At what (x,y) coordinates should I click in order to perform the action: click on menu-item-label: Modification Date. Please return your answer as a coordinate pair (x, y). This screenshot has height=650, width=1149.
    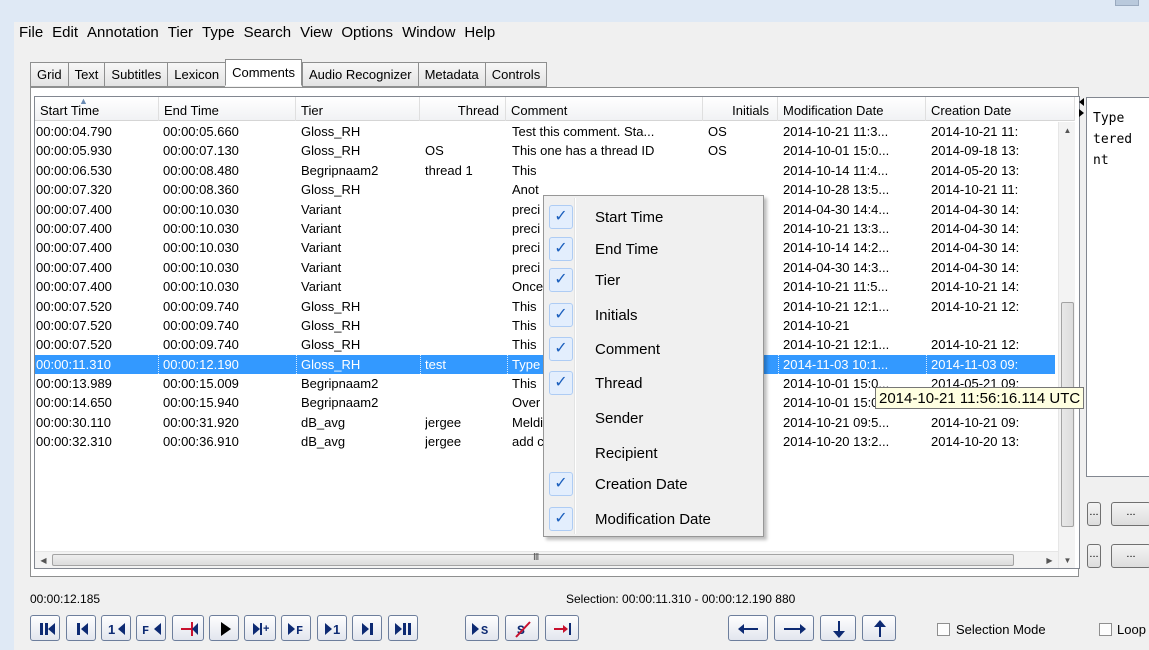
    Looking at the image, I should click on (653, 519).